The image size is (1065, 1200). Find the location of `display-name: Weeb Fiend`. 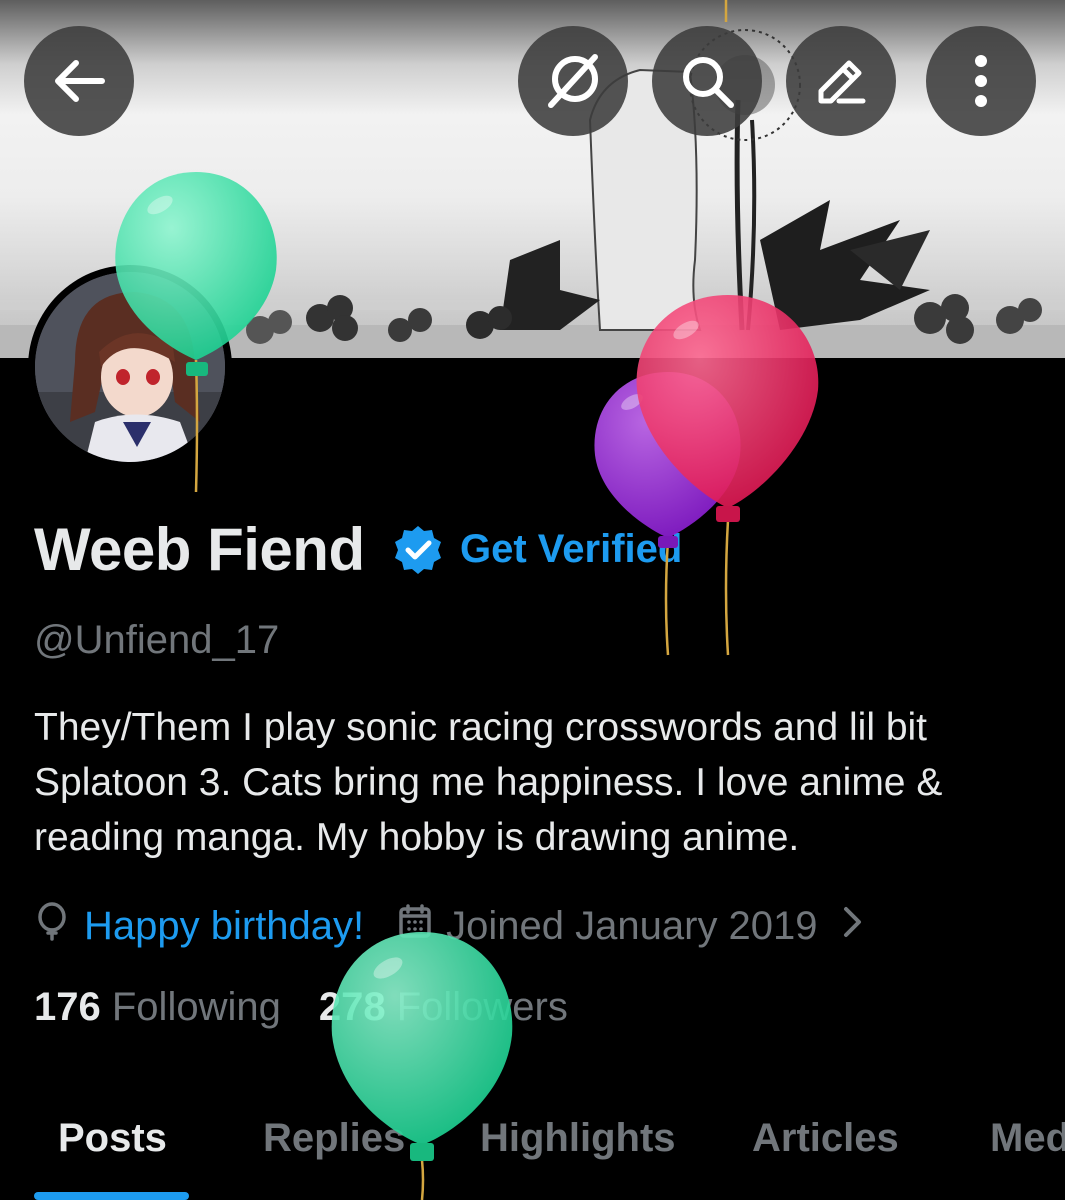

display-name: Weeb Fiend is located at coordinates (199, 549).